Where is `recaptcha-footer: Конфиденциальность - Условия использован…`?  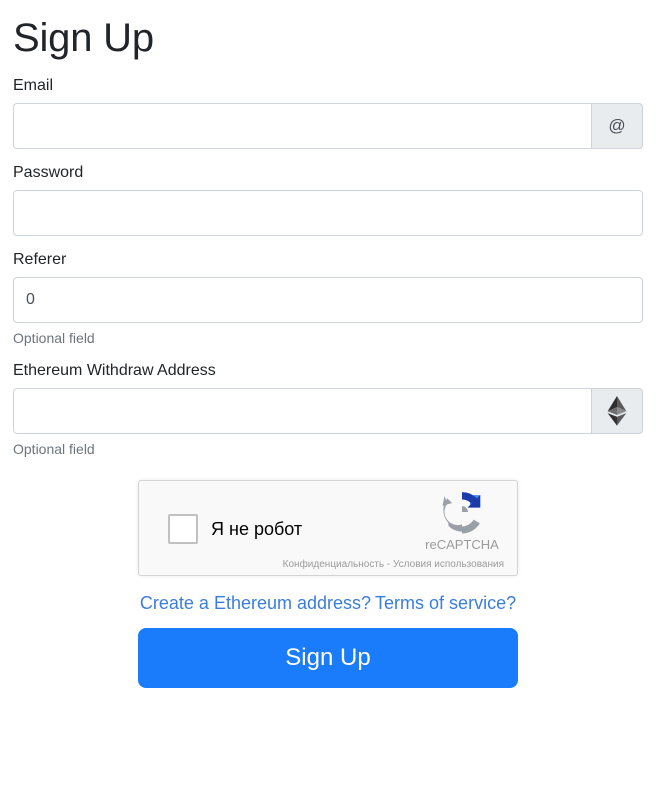
recaptcha-footer: Конфиденциальность - Условия использован… is located at coordinates (393, 565).